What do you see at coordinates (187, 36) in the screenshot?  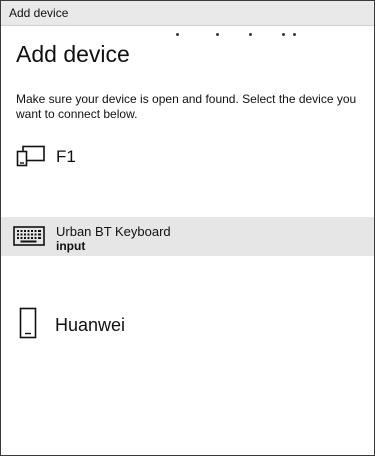 I see `progress-dots-icon` at bounding box center [187, 36].